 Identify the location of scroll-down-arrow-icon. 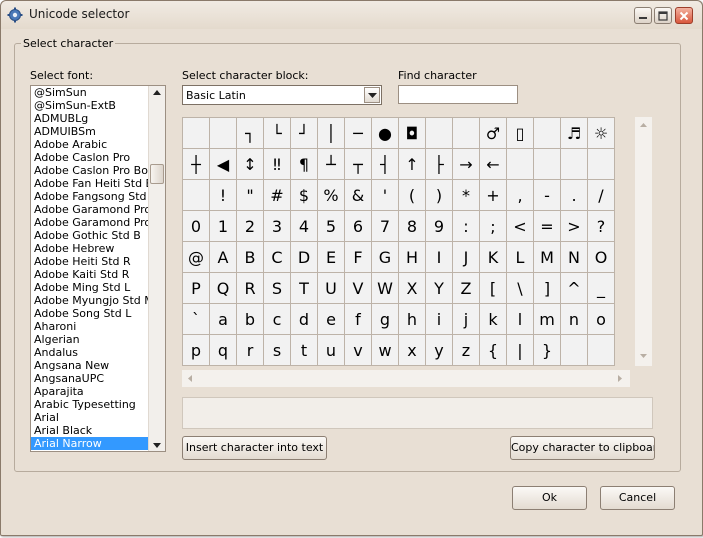
(643, 356).